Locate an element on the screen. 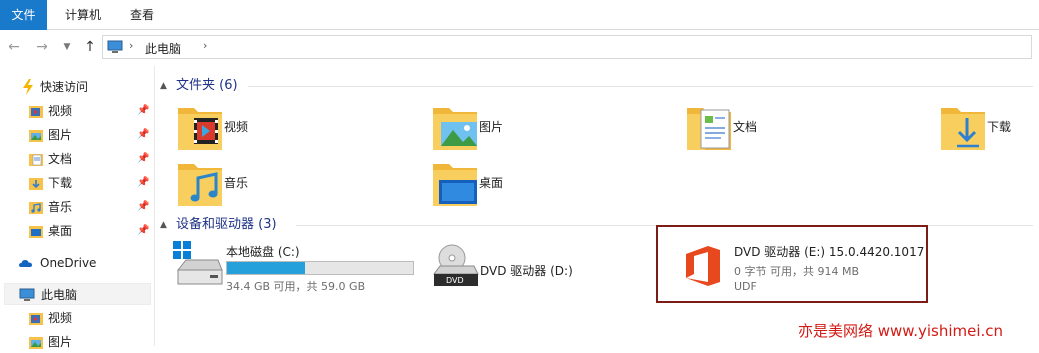 The width and height of the screenshot is (1039, 353). dvd-badge: DVD is located at coordinates (455, 280).